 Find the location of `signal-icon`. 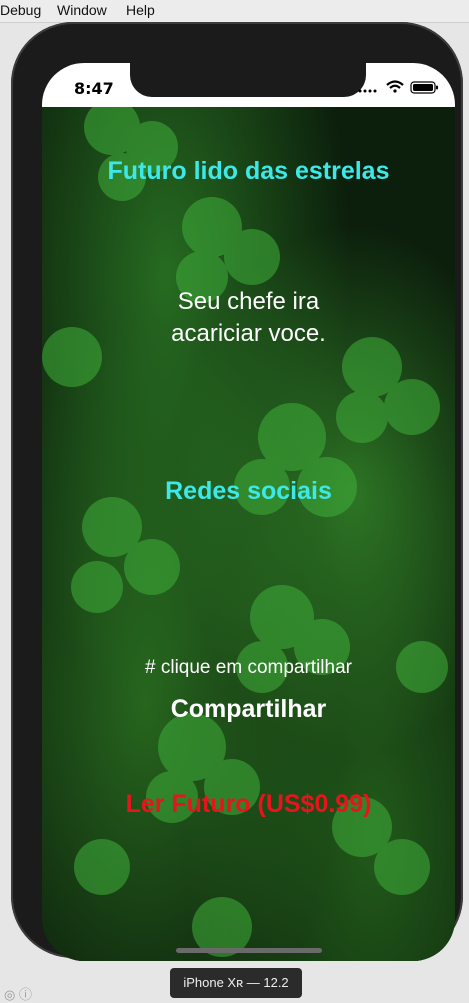

signal-icon is located at coordinates (367, 91).